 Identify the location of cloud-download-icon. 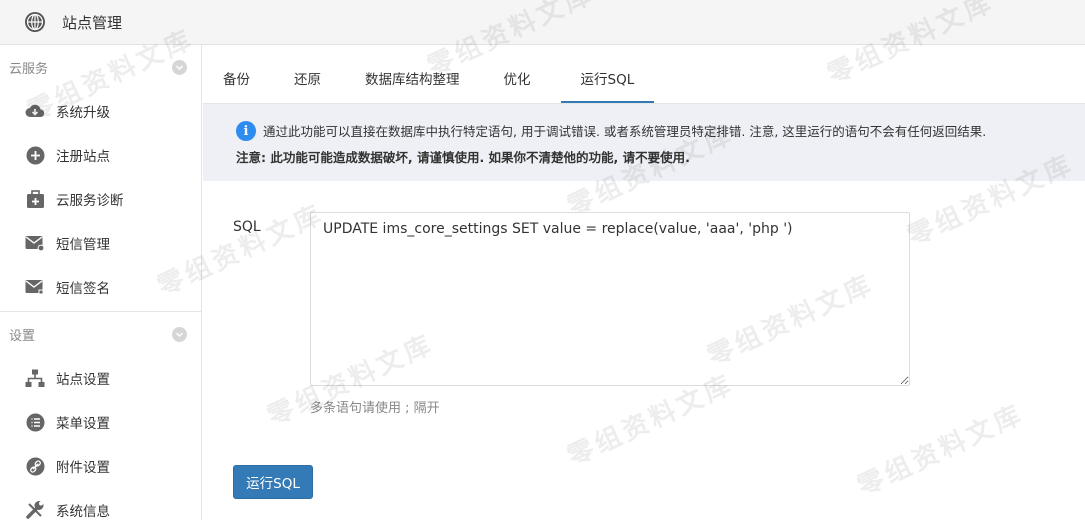
(35, 111).